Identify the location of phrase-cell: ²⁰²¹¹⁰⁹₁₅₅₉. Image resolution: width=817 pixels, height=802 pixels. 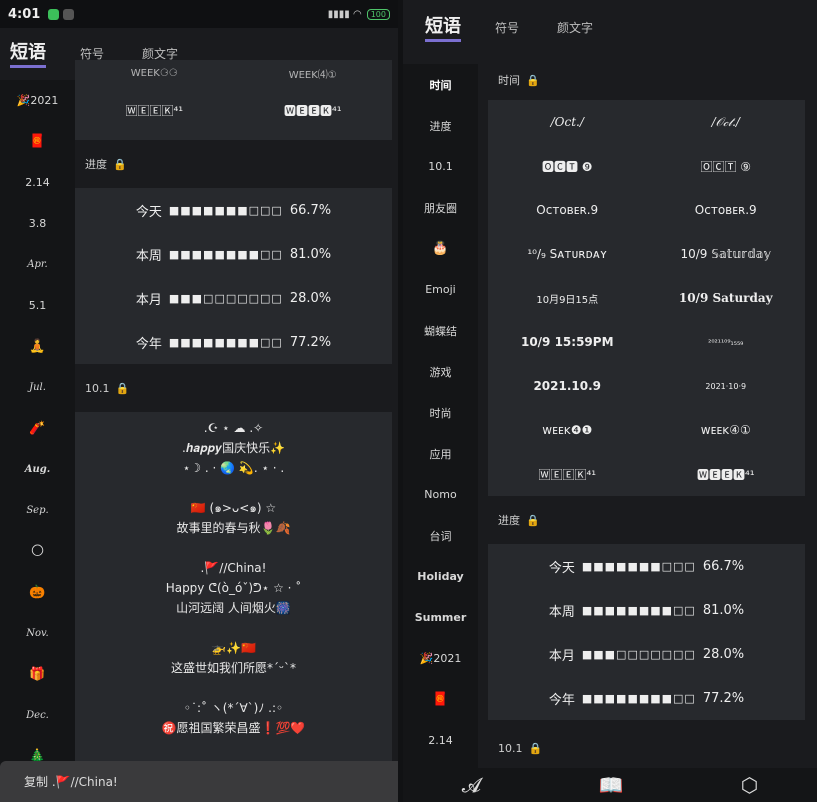
(726, 342).